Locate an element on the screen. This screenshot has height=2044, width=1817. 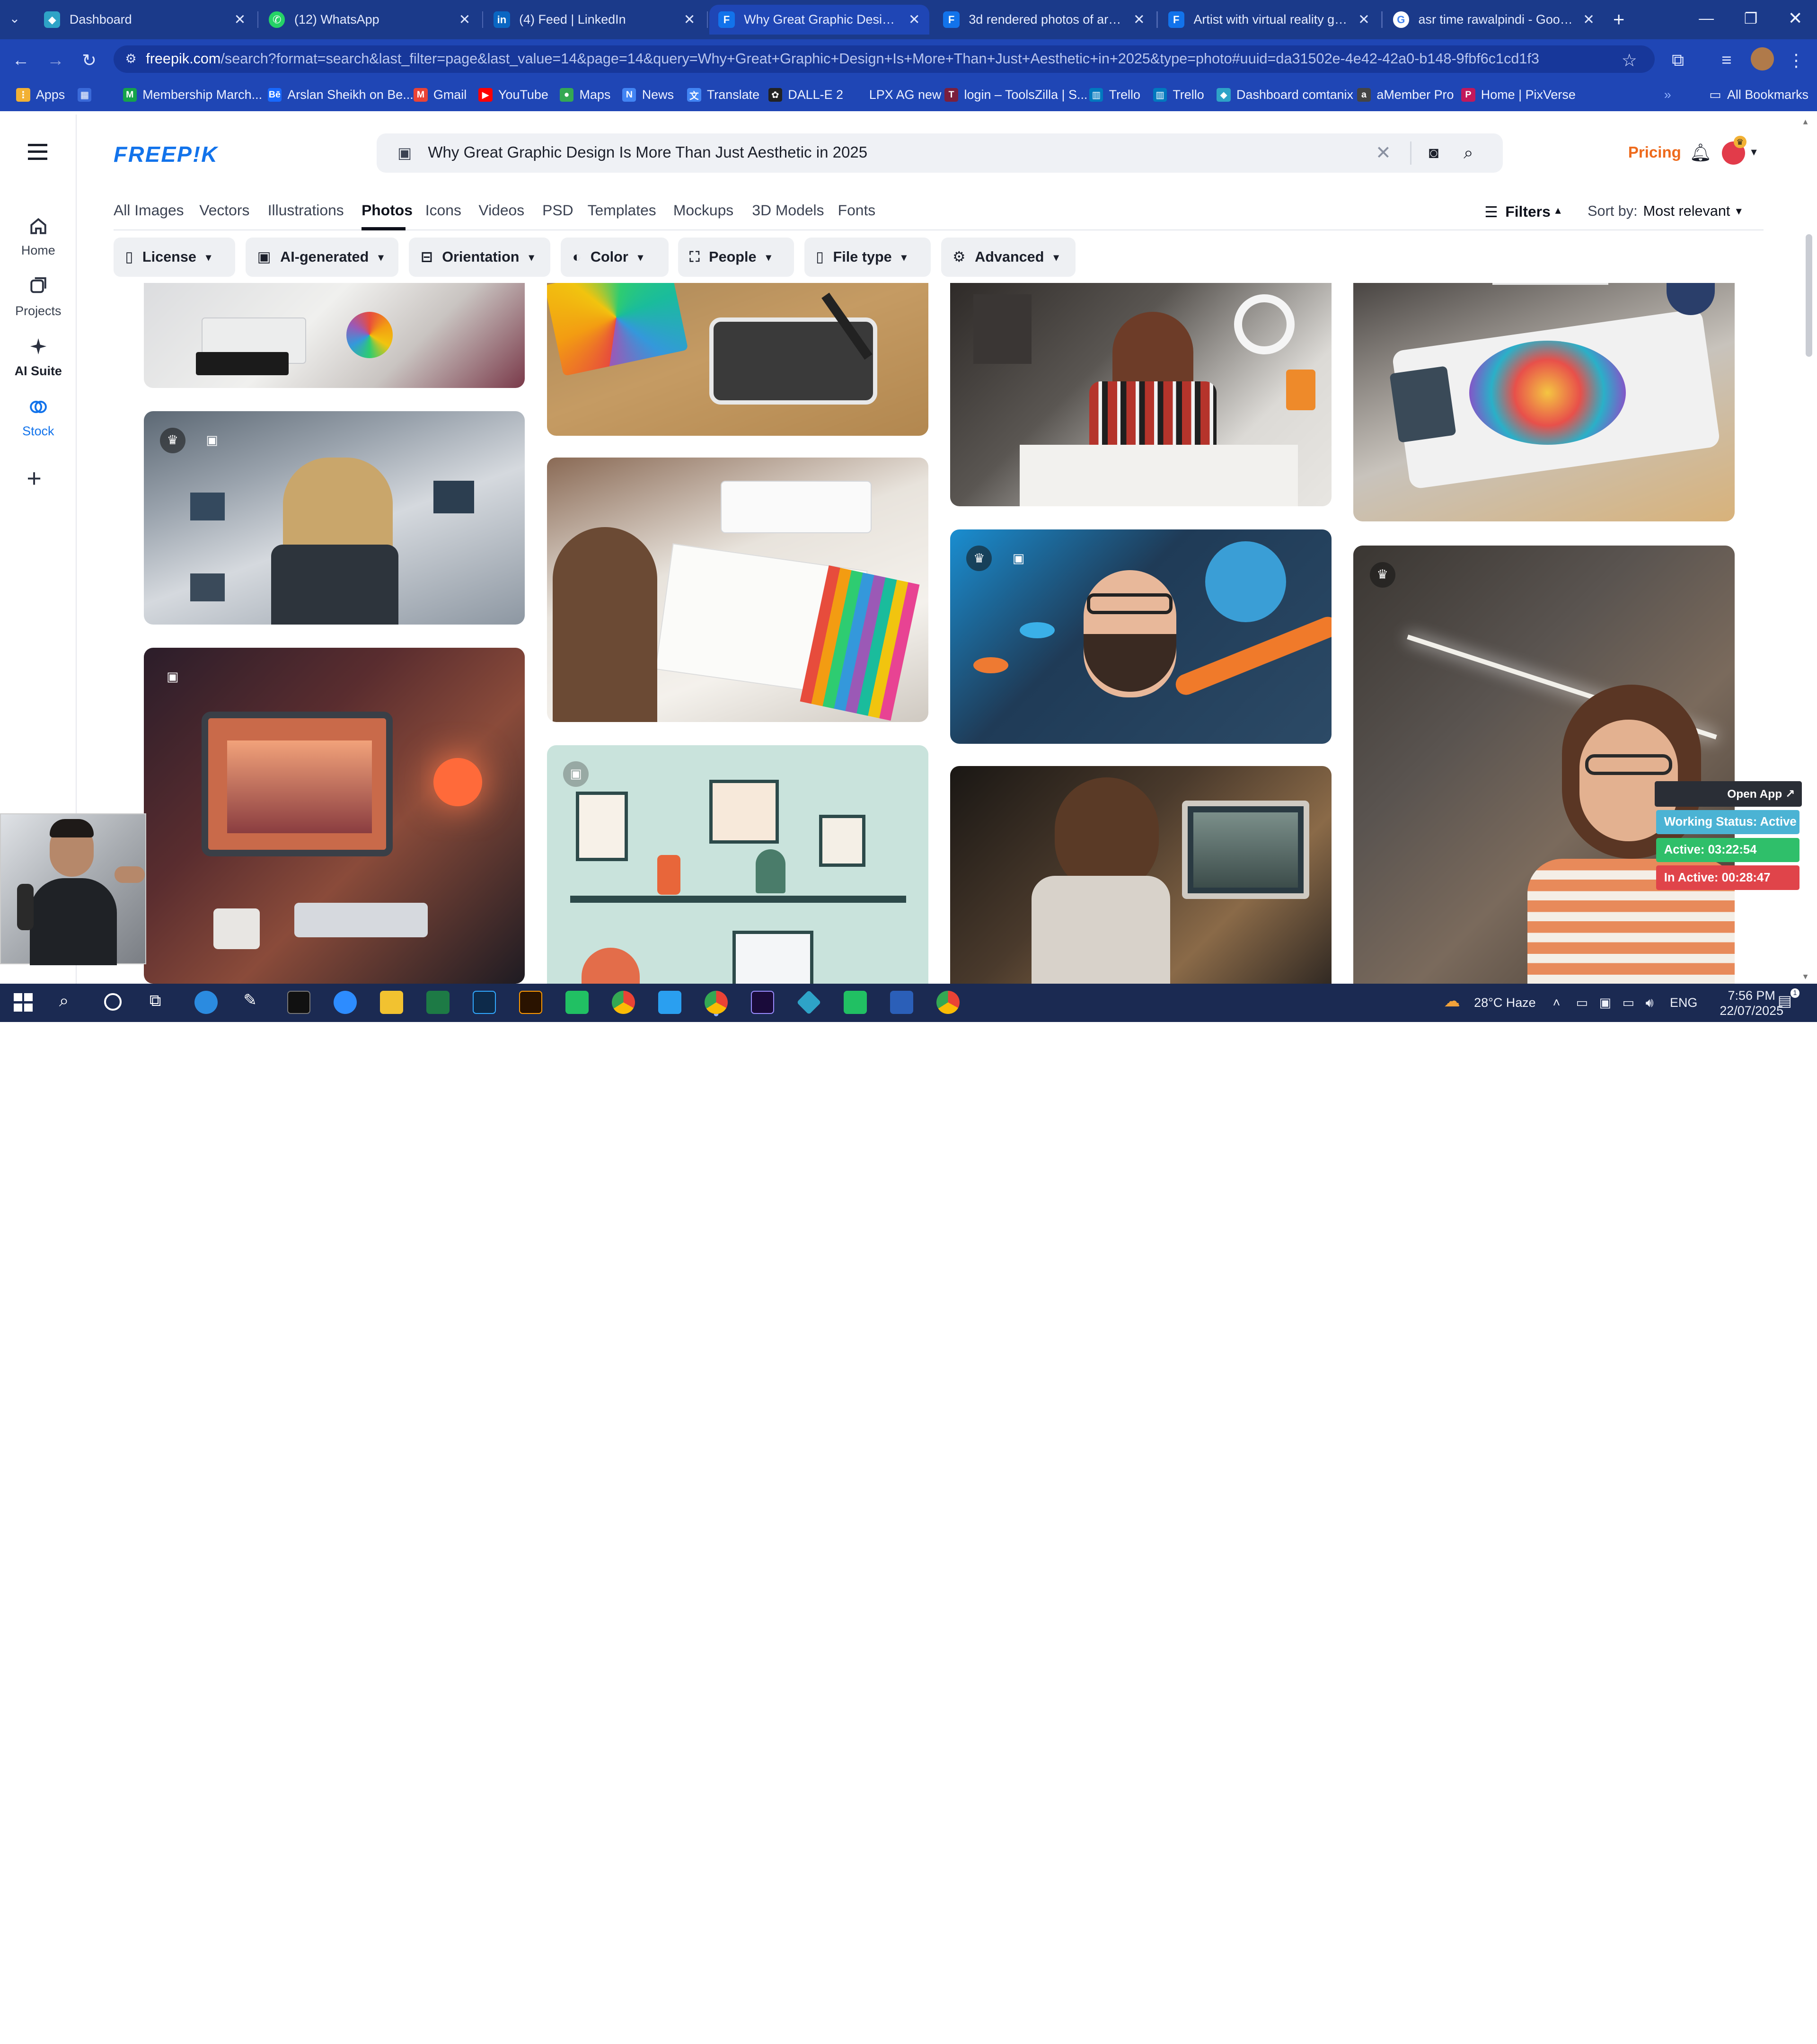
bookmark-news: N News is located at coordinates (648, 95).